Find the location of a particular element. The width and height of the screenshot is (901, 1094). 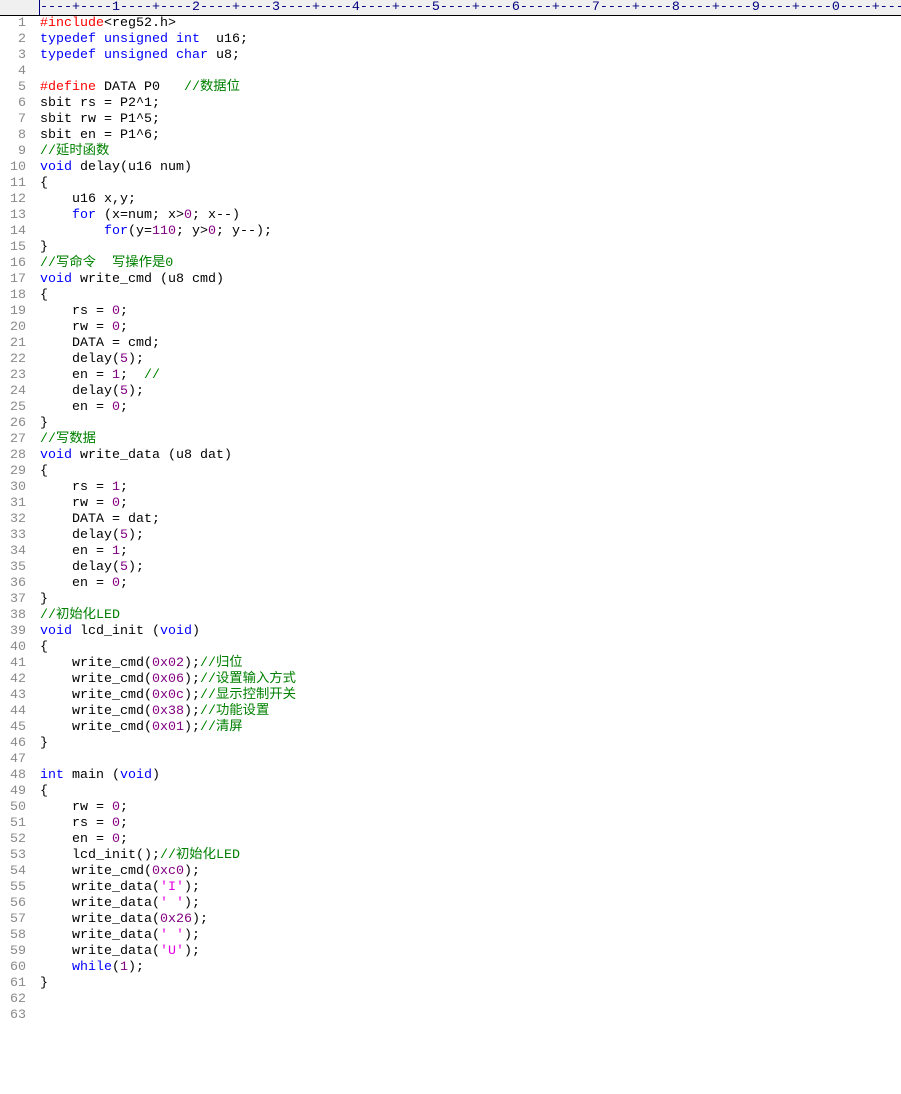

line-number: 23 is located at coordinates (18, 375).